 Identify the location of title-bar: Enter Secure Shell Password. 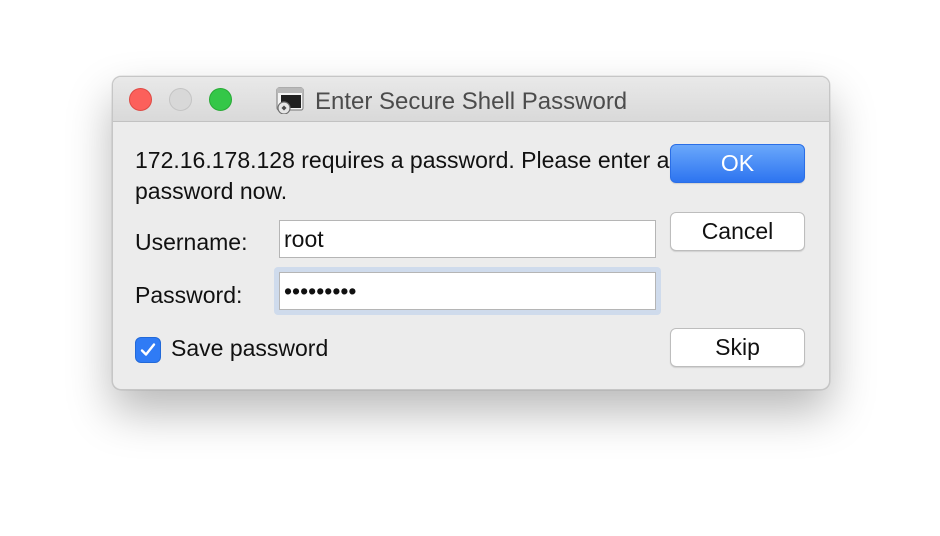
(471, 99).